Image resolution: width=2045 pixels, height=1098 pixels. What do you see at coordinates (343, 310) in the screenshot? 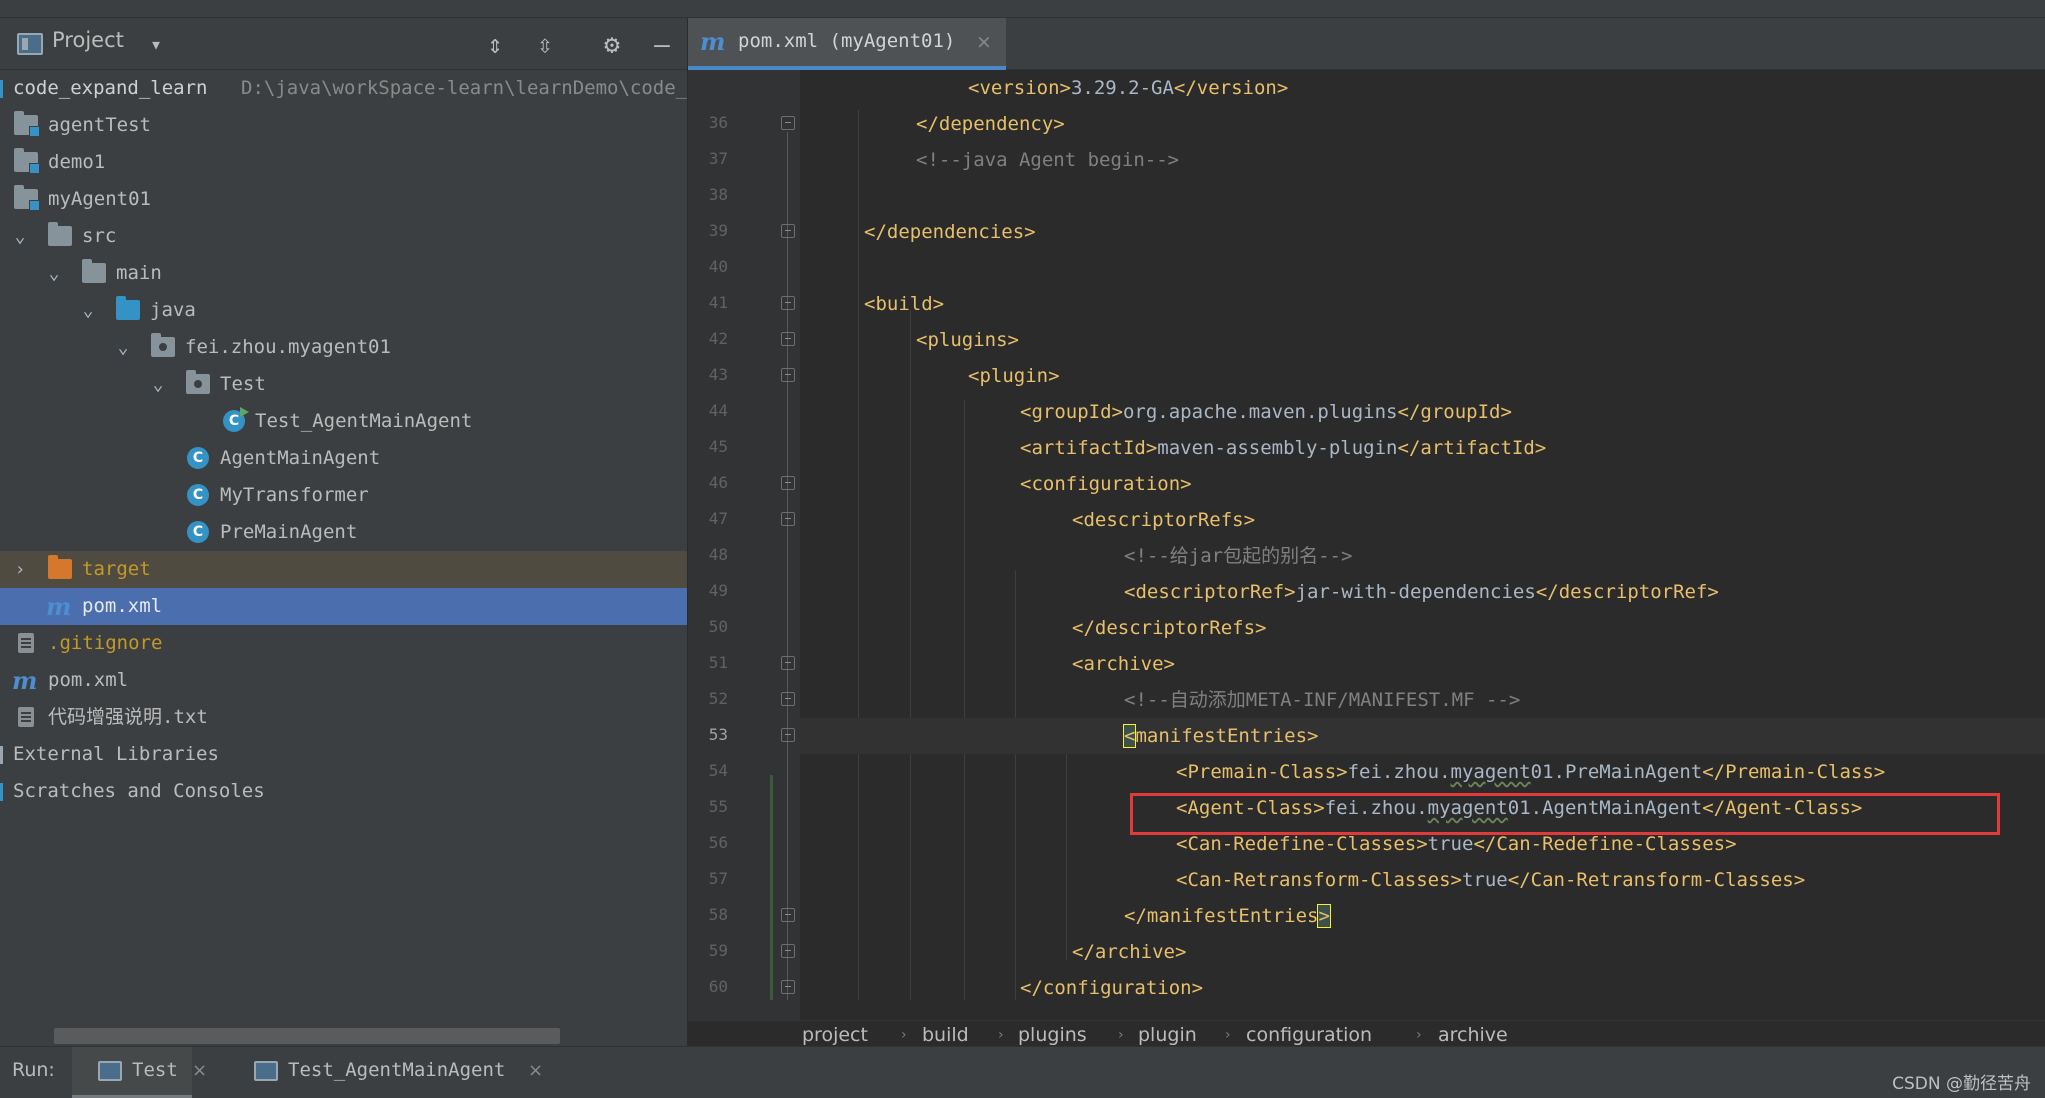
I see `tree-item-java: ⌄ java` at bounding box center [343, 310].